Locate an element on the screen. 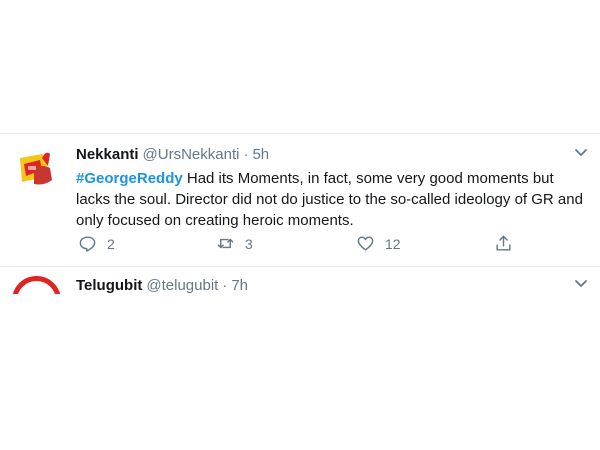  tweet-text-line: only focused on creating heroic moments. is located at coordinates (215, 220).